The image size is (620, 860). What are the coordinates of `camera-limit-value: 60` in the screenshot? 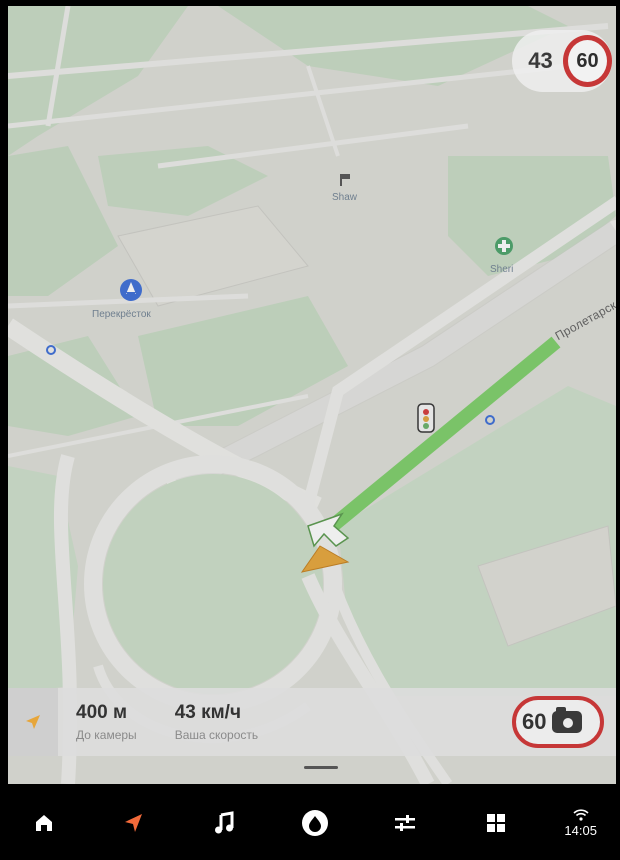 It's located at (534, 721).